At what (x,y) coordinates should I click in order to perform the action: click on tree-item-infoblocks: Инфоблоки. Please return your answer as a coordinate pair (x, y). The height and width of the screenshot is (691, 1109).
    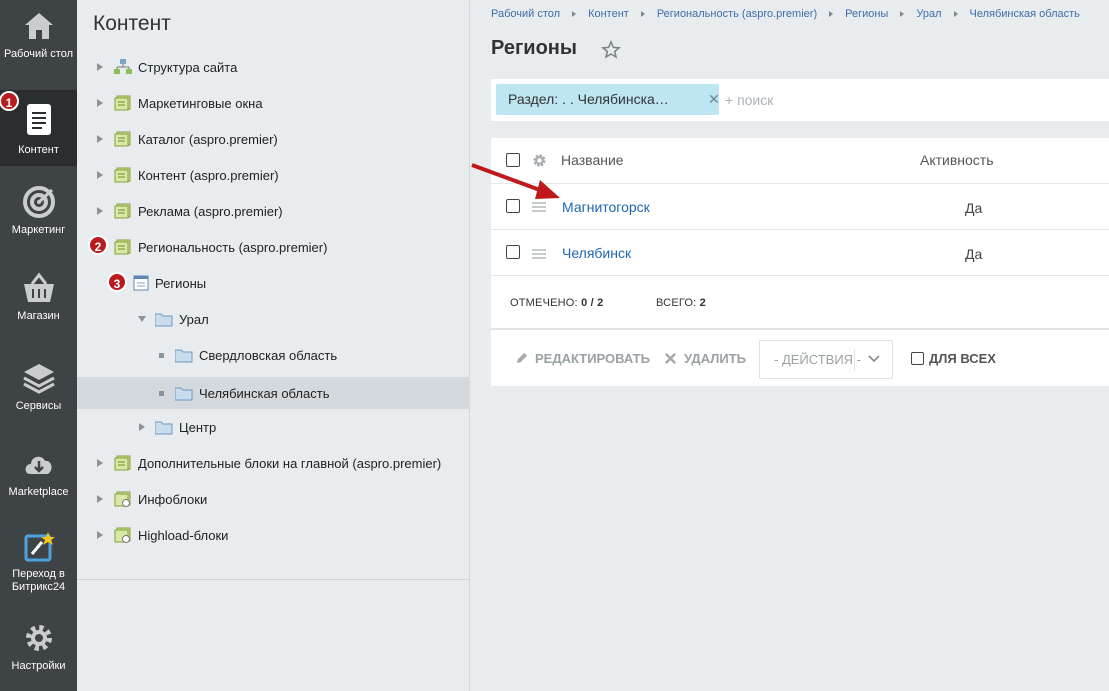
    Looking at the image, I should click on (273, 499).